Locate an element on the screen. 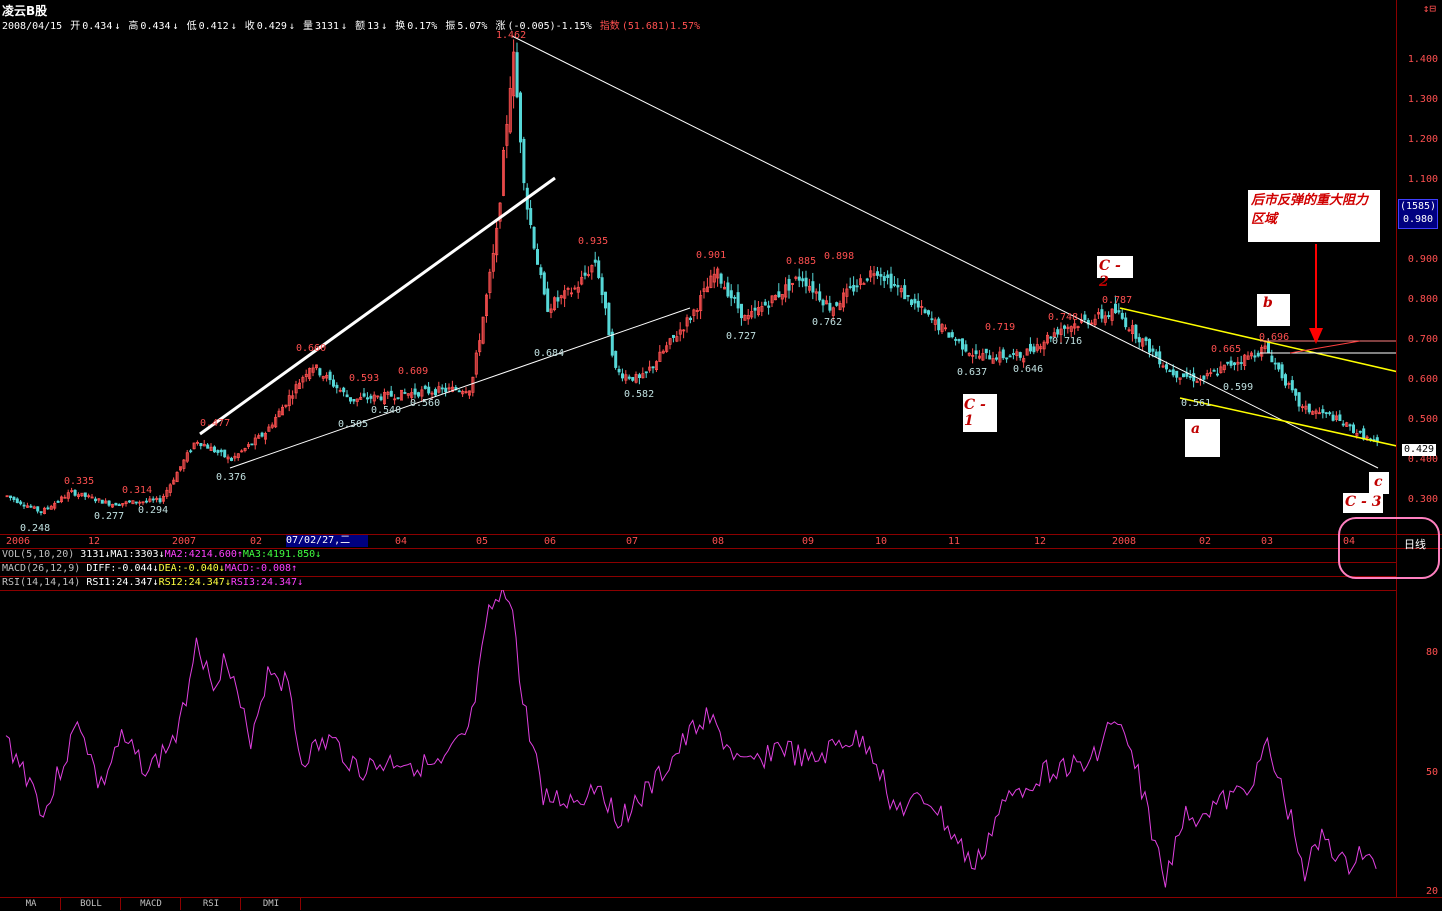 The height and width of the screenshot is (911, 1442). time-tick: 2007 is located at coordinates (184, 541).